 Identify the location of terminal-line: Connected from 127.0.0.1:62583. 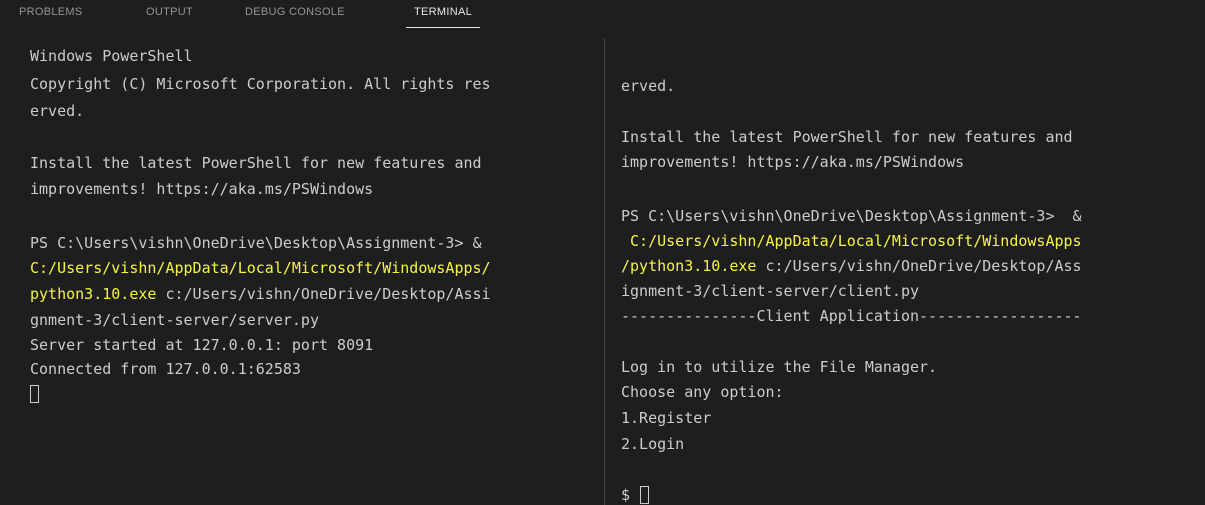
(165, 369).